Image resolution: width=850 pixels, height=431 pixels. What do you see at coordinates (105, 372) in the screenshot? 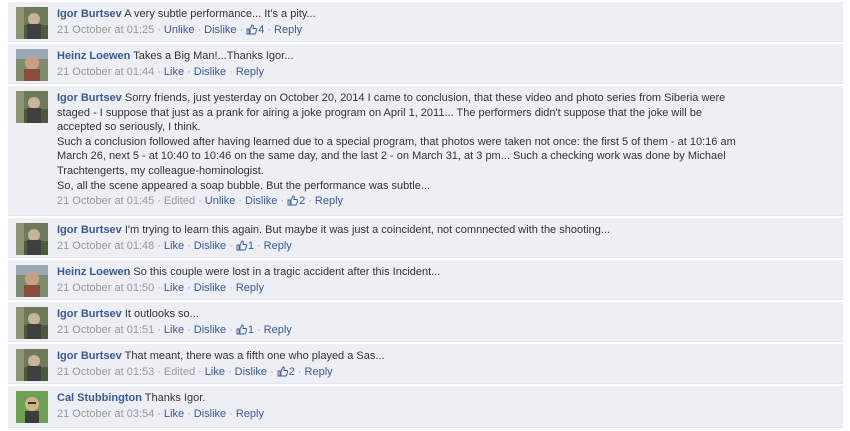
I see `comment-timestamp: 21 October at 01:53` at bounding box center [105, 372].